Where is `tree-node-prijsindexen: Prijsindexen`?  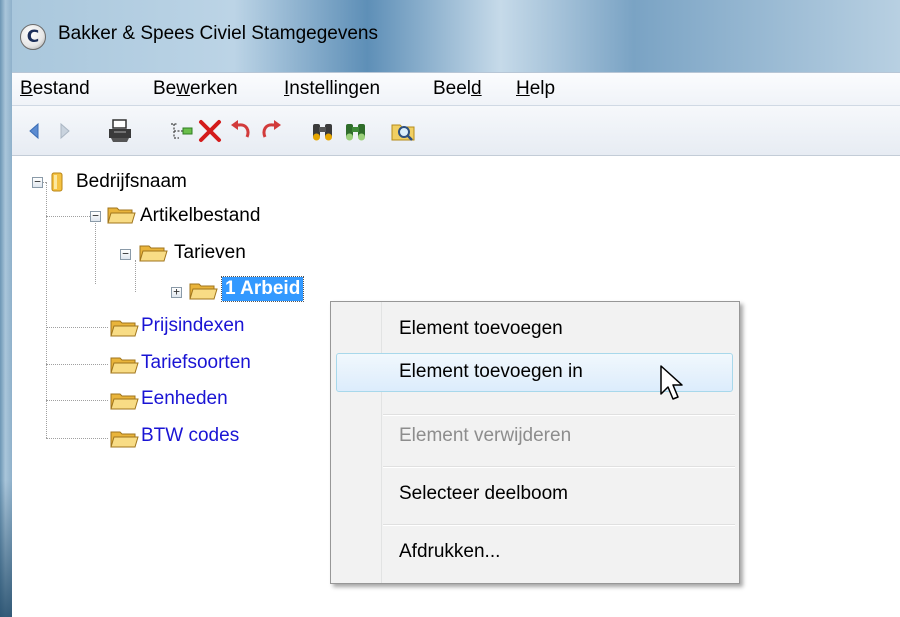 tree-node-prijsindexen: Prijsindexen is located at coordinates (193, 326).